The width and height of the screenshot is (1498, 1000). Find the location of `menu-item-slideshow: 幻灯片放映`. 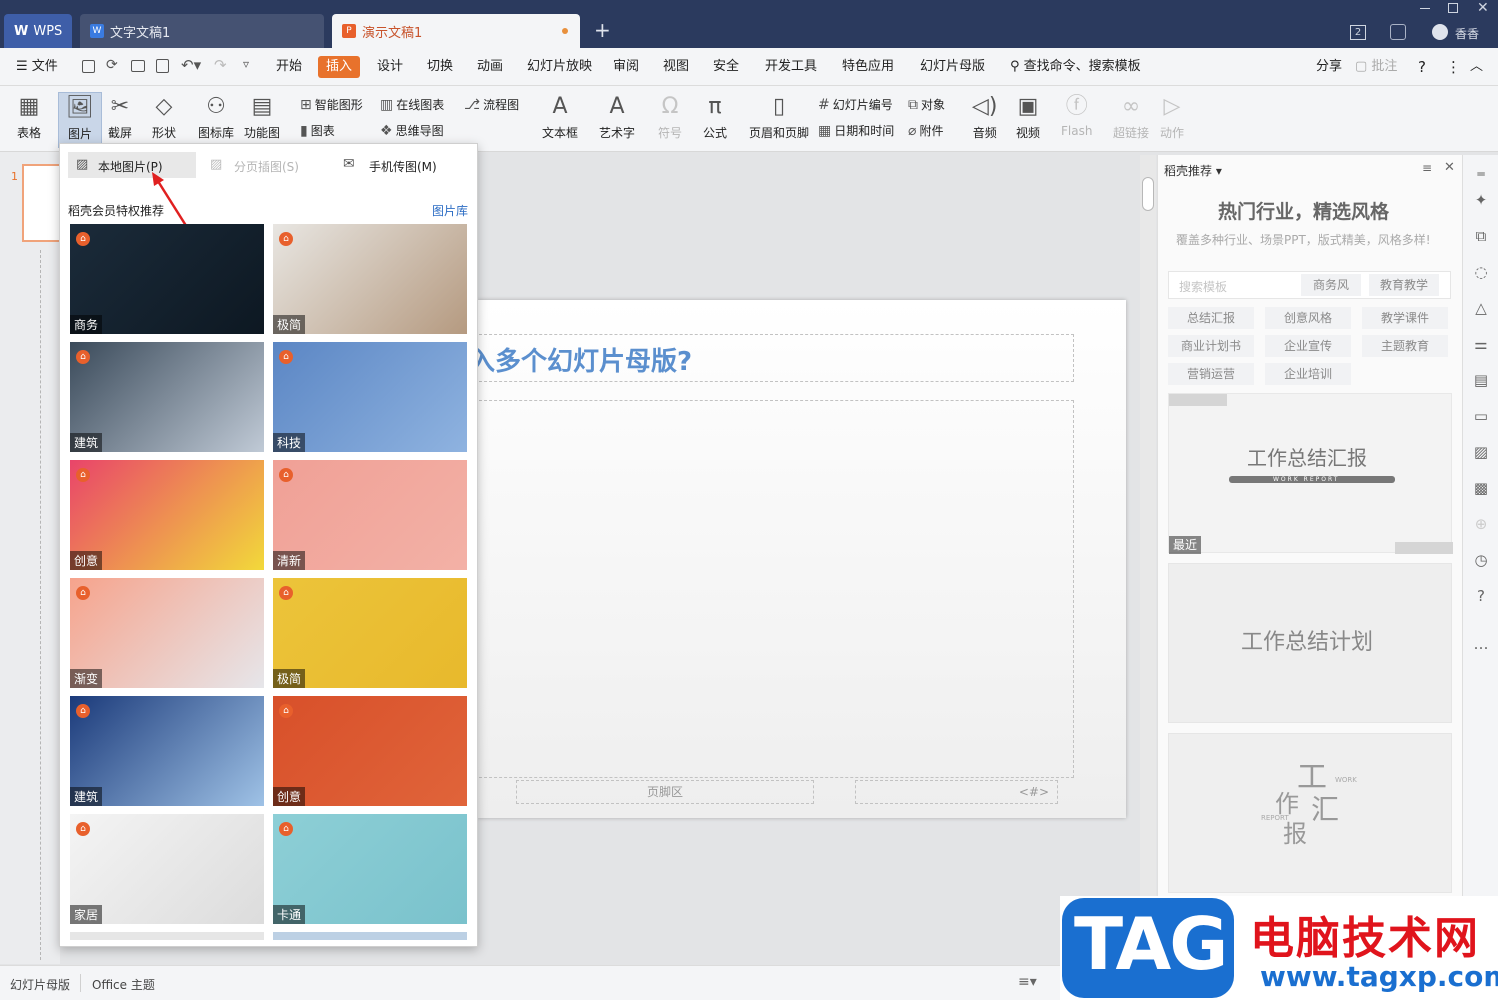

menu-item-slideshow: 幻灯片放映 is located at coordinates (559, 67).